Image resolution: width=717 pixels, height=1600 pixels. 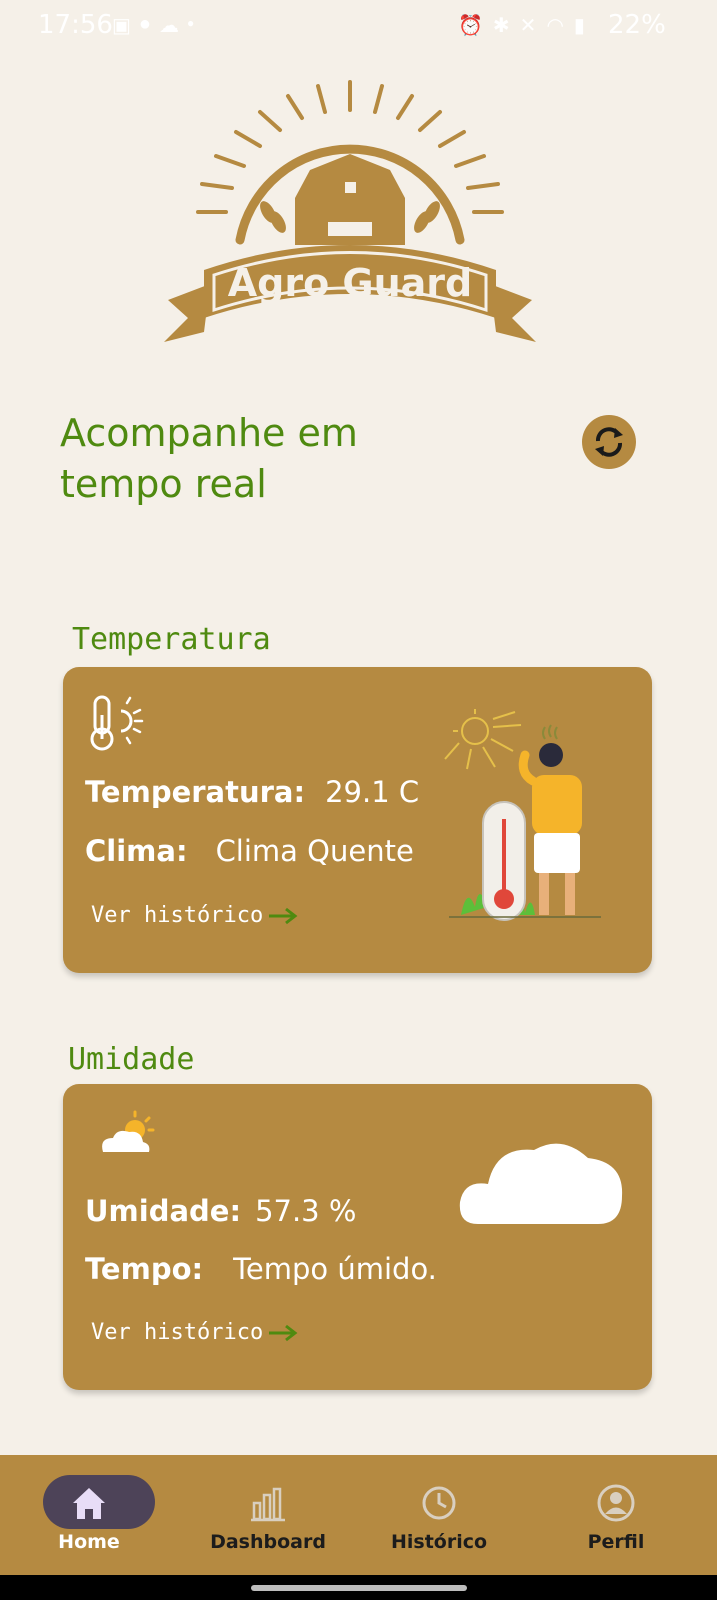 What do you see at coordinates (470, 26) in the screenshot?
I see `alarm-icon: ⏰` at bounding box center [470, 26].